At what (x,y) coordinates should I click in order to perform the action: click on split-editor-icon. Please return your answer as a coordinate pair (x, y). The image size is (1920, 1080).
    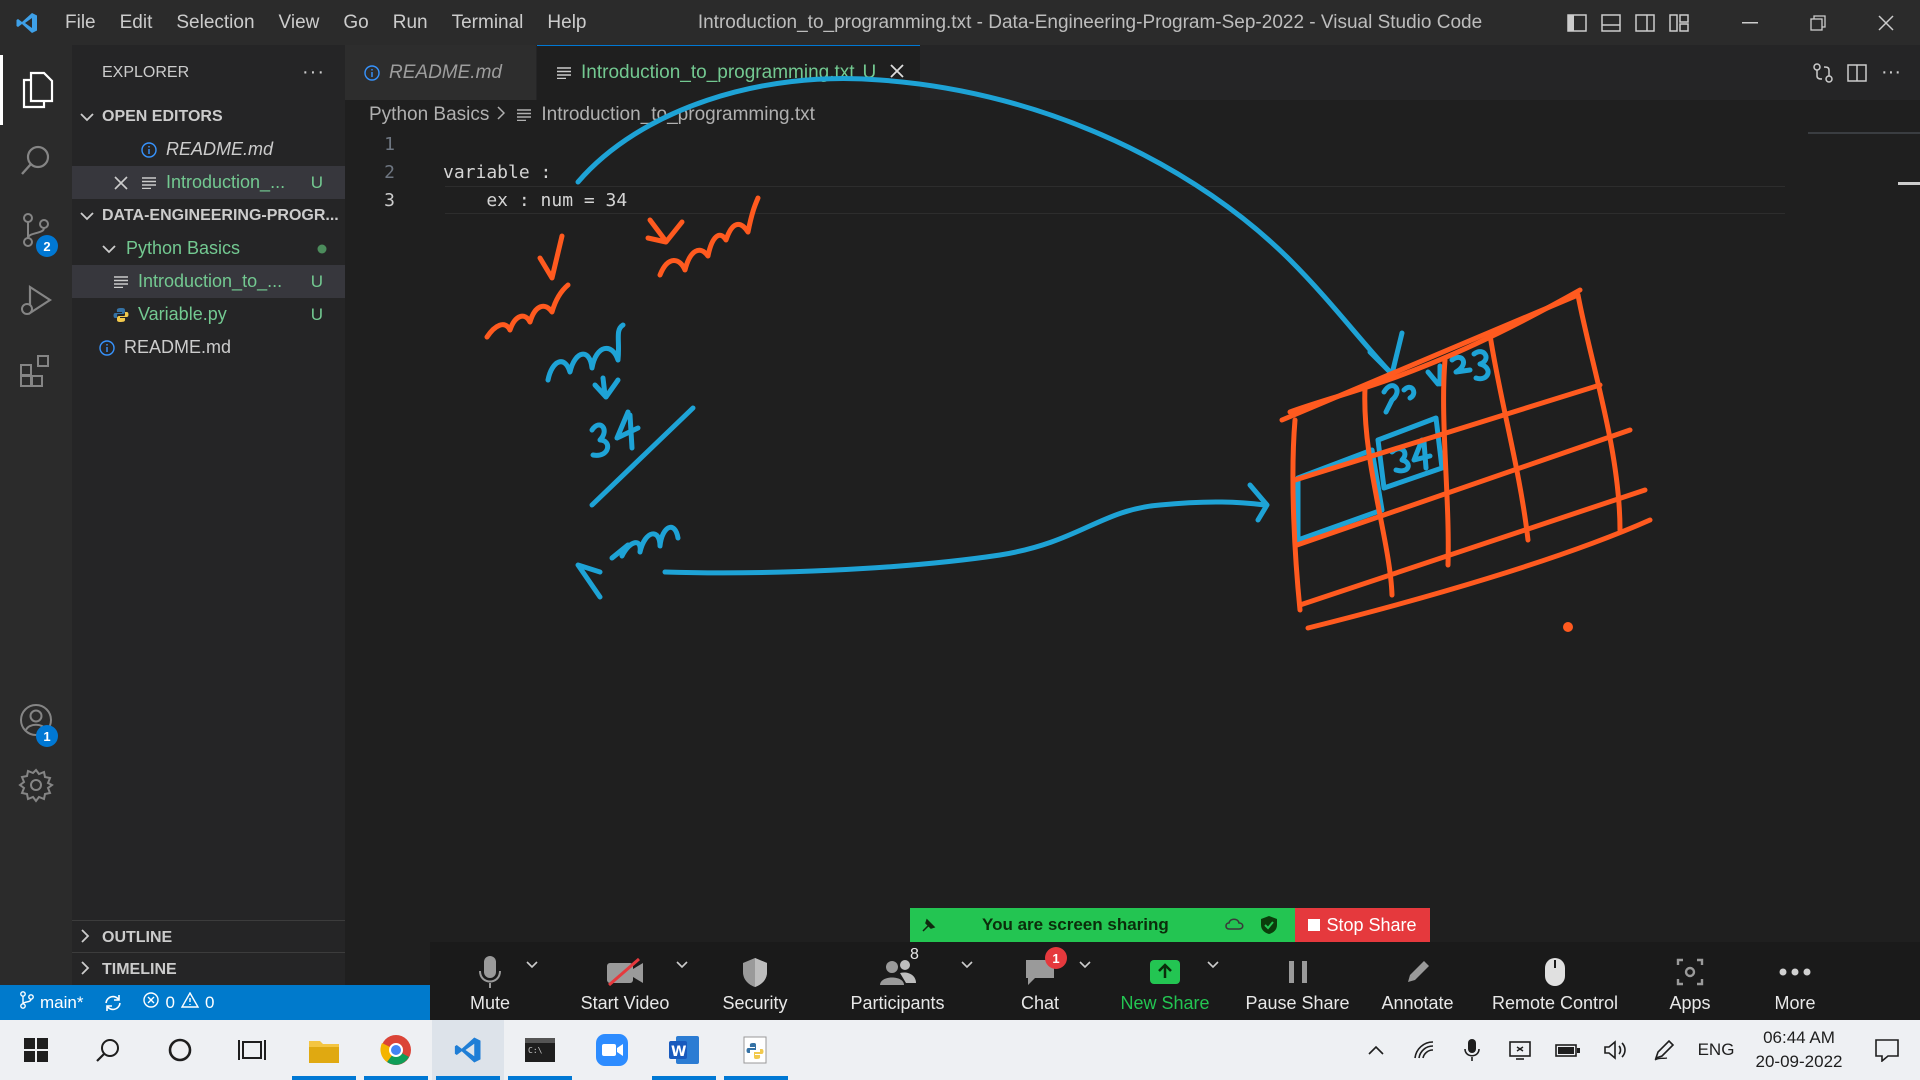
    Looking at the image, I should click on (1857, 72).